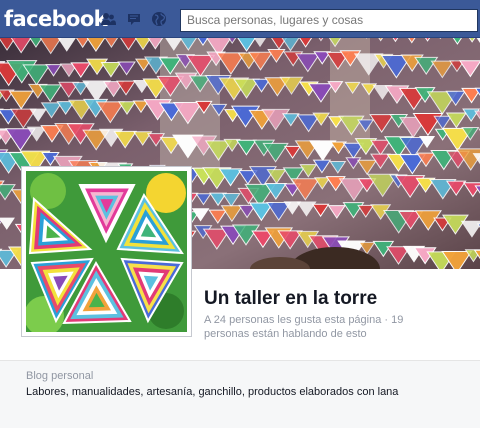 The height and width of the screenshot is (428, 480). I want to click on facebook-logo: facebook, so click(56, 19).